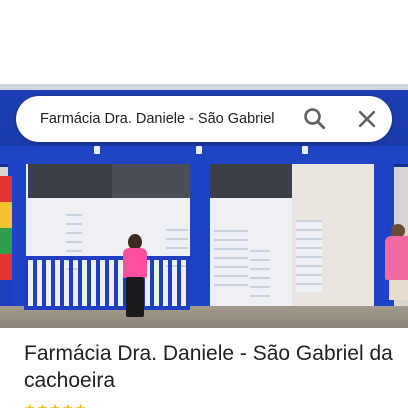  Describe the element at coordinates (157, 119) in the screenshot. I see `search-query-text: Farmácia Dra. Daniele - São Gabriel` at that location.